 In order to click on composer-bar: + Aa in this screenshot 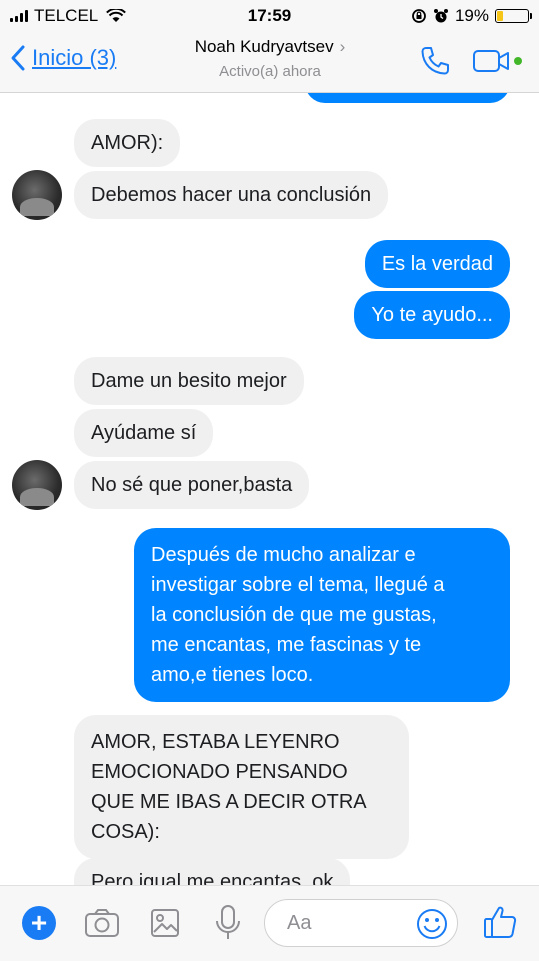, I will do `click(269, 923)`.